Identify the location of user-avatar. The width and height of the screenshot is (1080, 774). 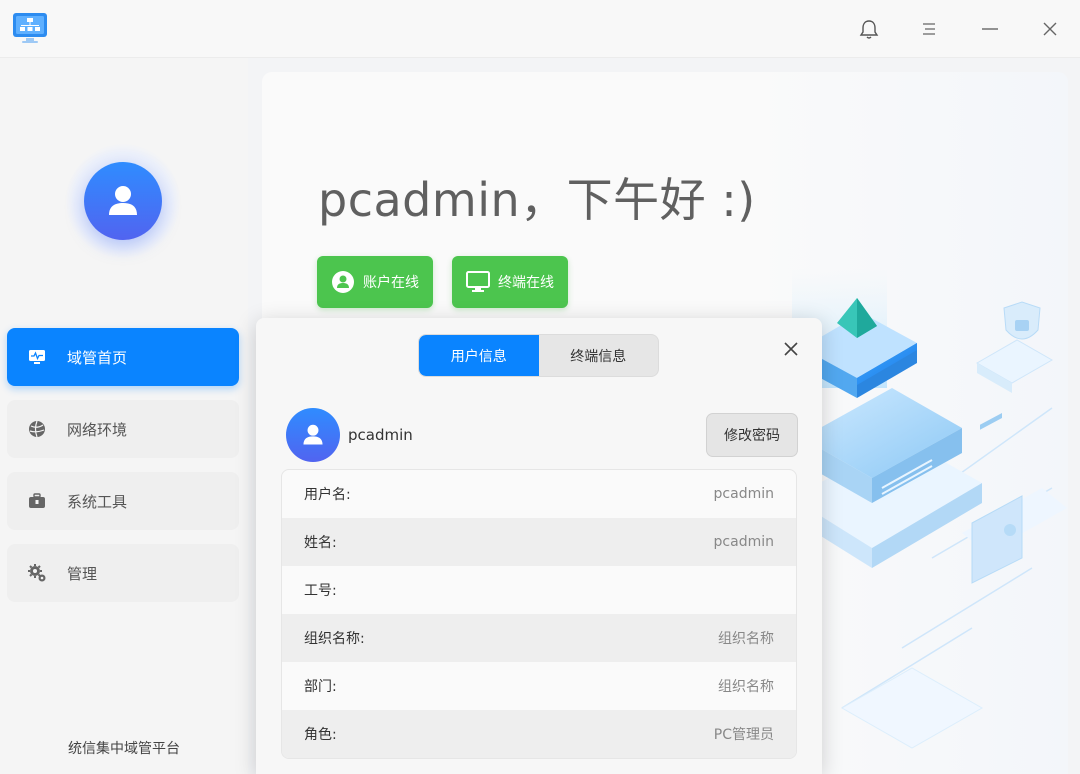
(313, 435).